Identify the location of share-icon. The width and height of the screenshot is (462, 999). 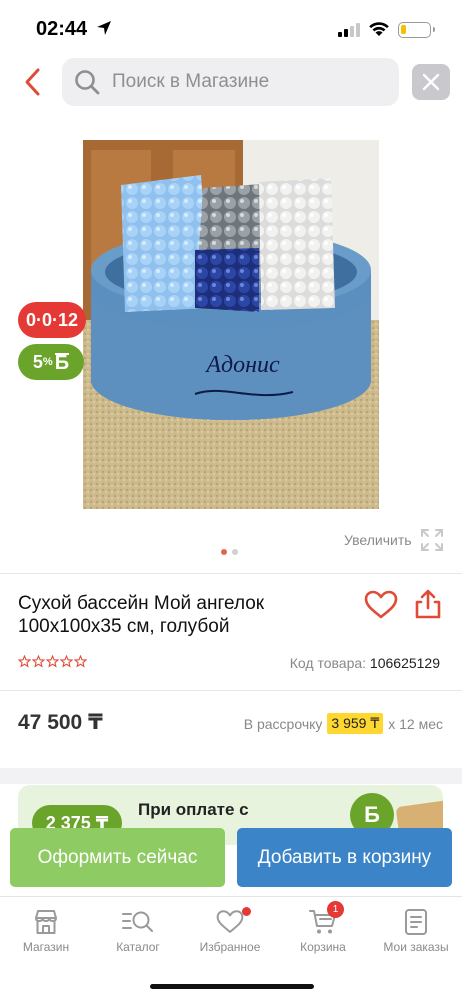
(428, 604).